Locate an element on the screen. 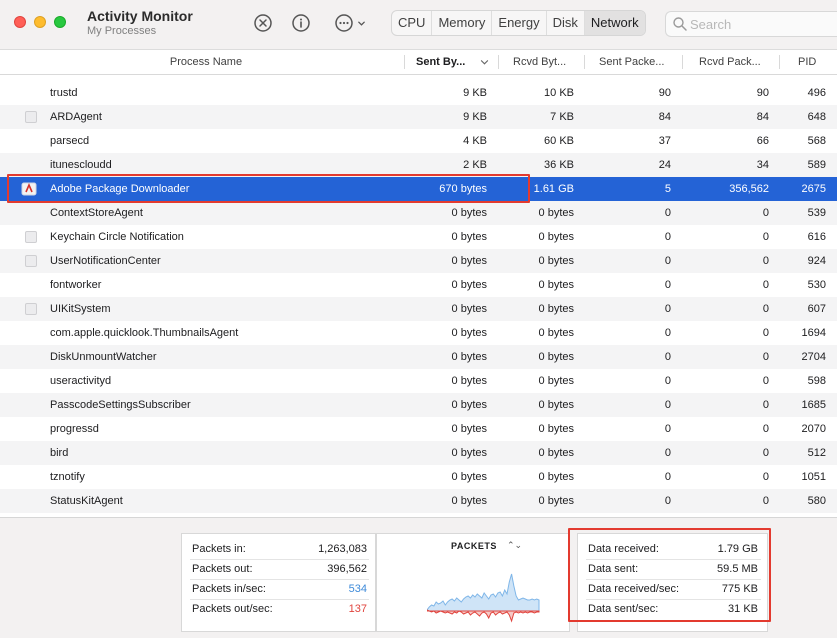  process-name: tznotify is located at coordinates (67, 477).